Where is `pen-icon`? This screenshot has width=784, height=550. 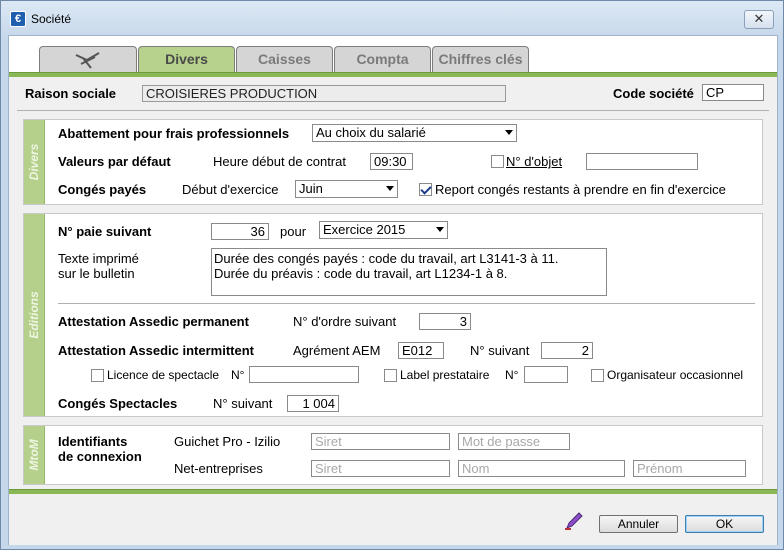
pen-icon is located at coordinates (574, 520).